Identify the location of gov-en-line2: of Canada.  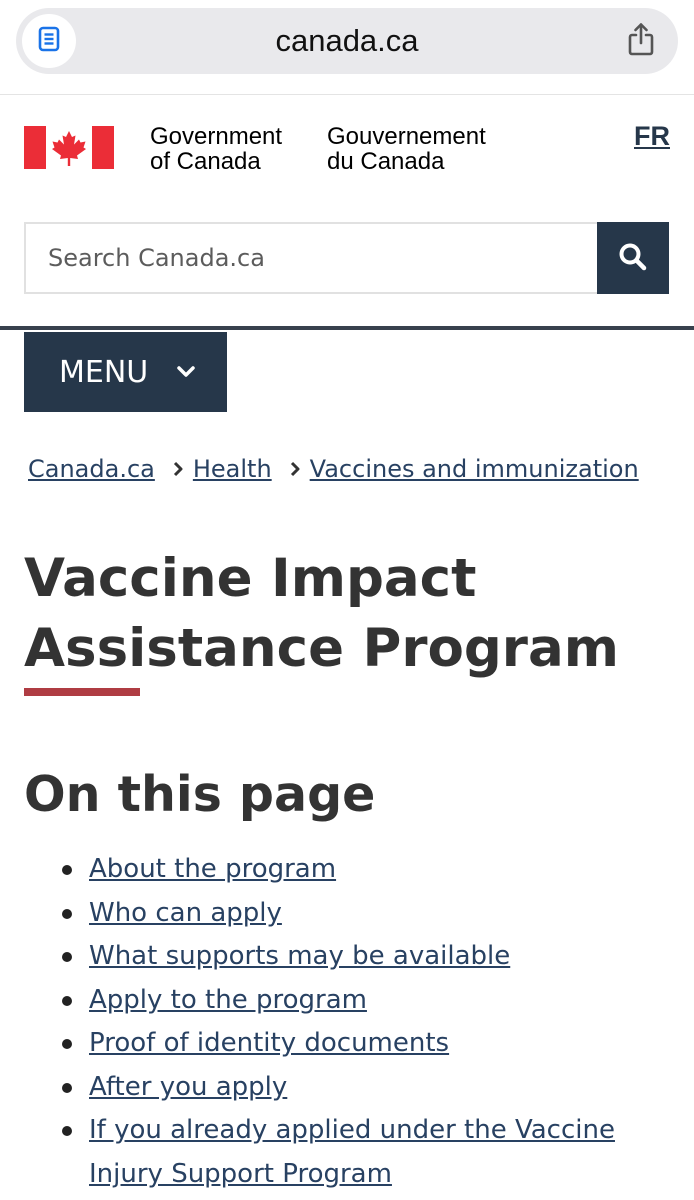
(205, 161).